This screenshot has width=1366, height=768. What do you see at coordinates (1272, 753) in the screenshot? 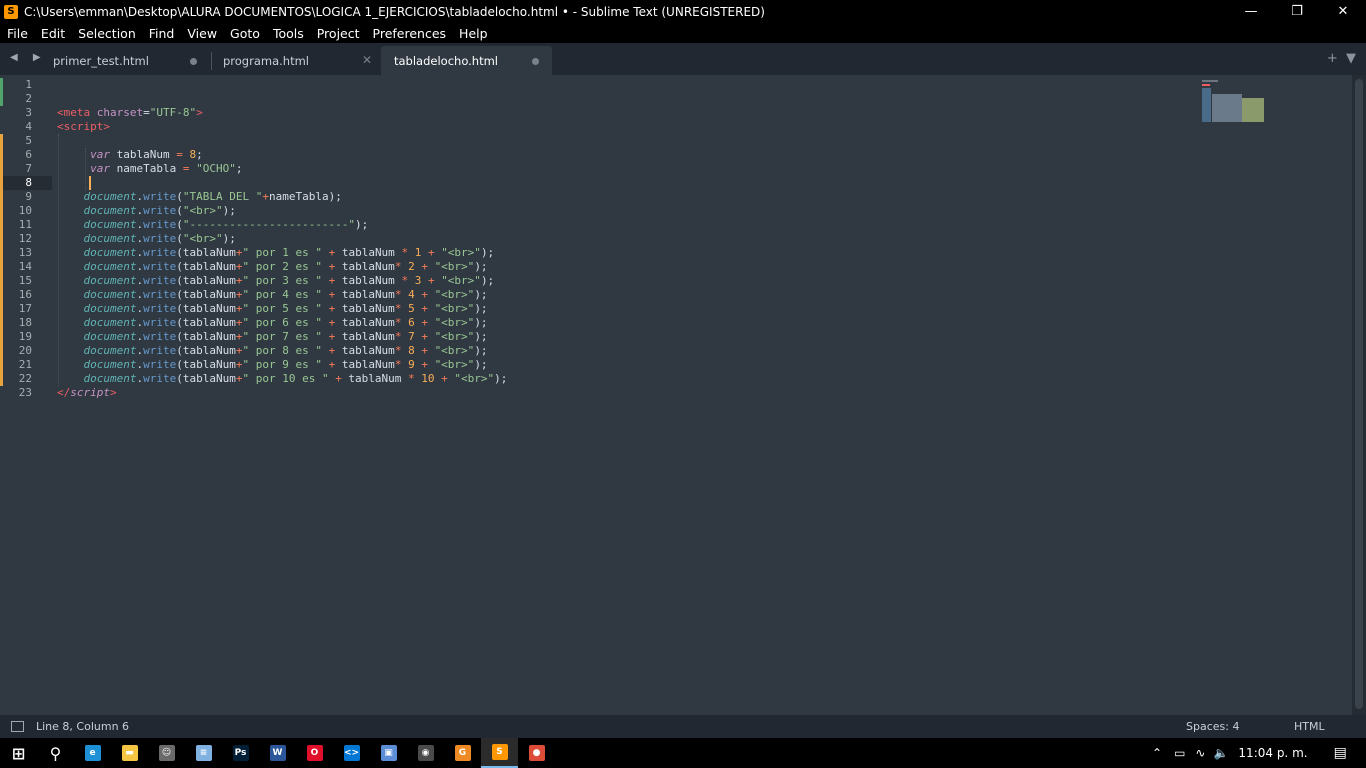
I see `clock: 11:04 p. m.` at bounding box center [1272, 753].